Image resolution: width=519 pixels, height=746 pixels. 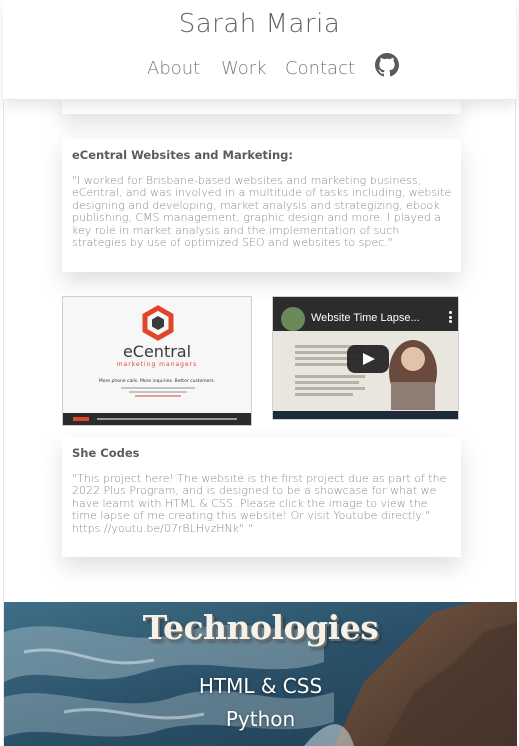 What do you see at coordinates (450, 317) in the screenshot?
I see `more-options-icon` at bounding box center [450, 317].